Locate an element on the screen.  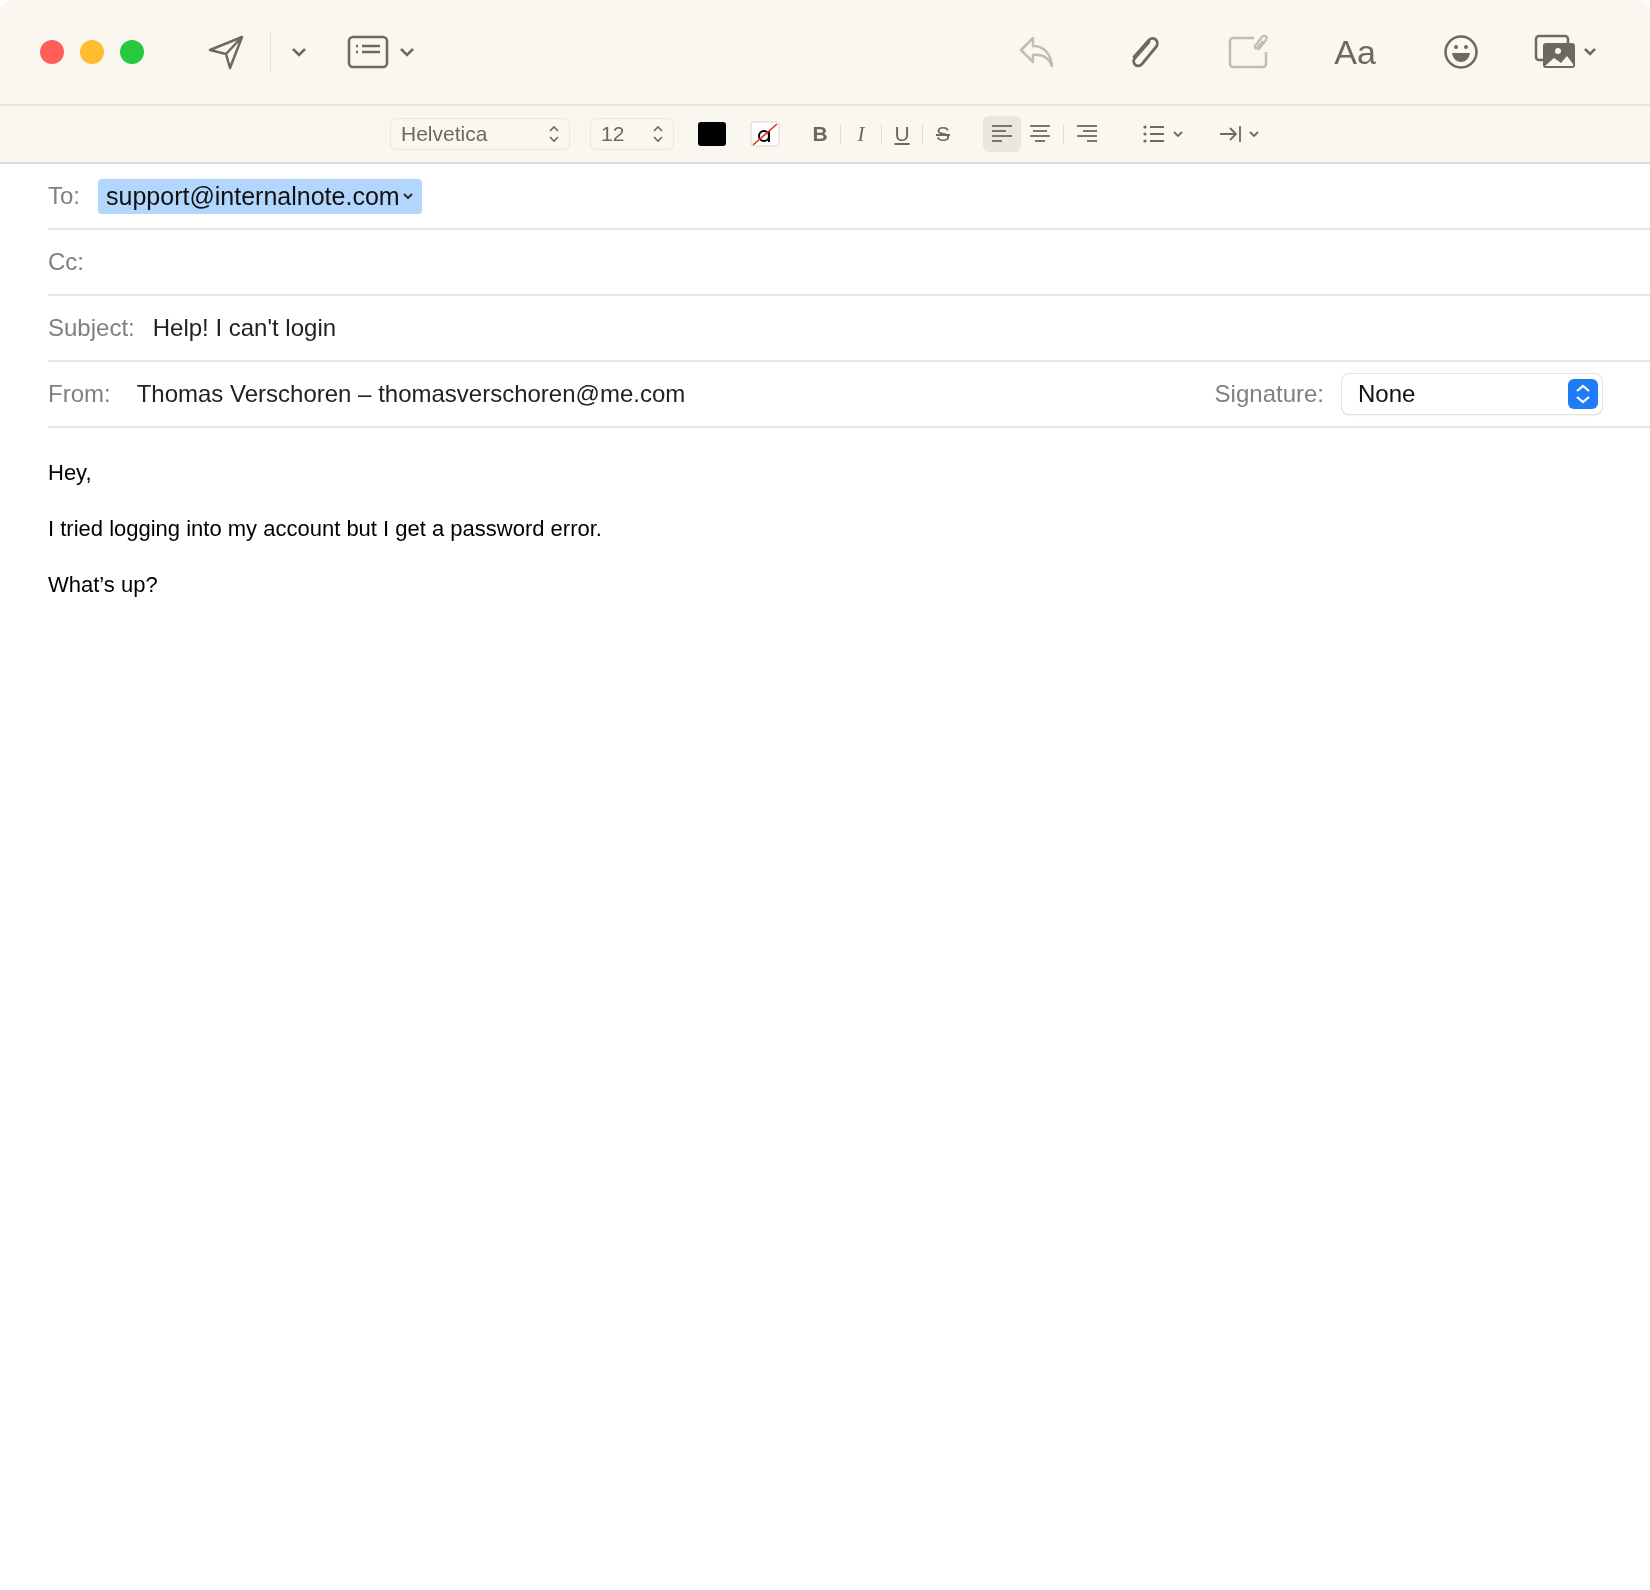
close-button is located at coordinates (52, 52).